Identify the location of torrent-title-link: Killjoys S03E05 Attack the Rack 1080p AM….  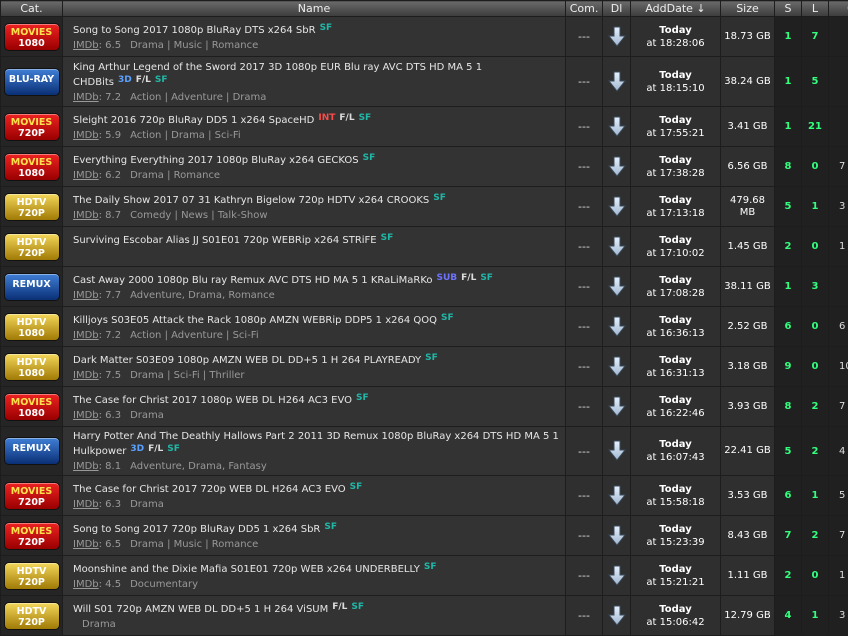
(255, 320).